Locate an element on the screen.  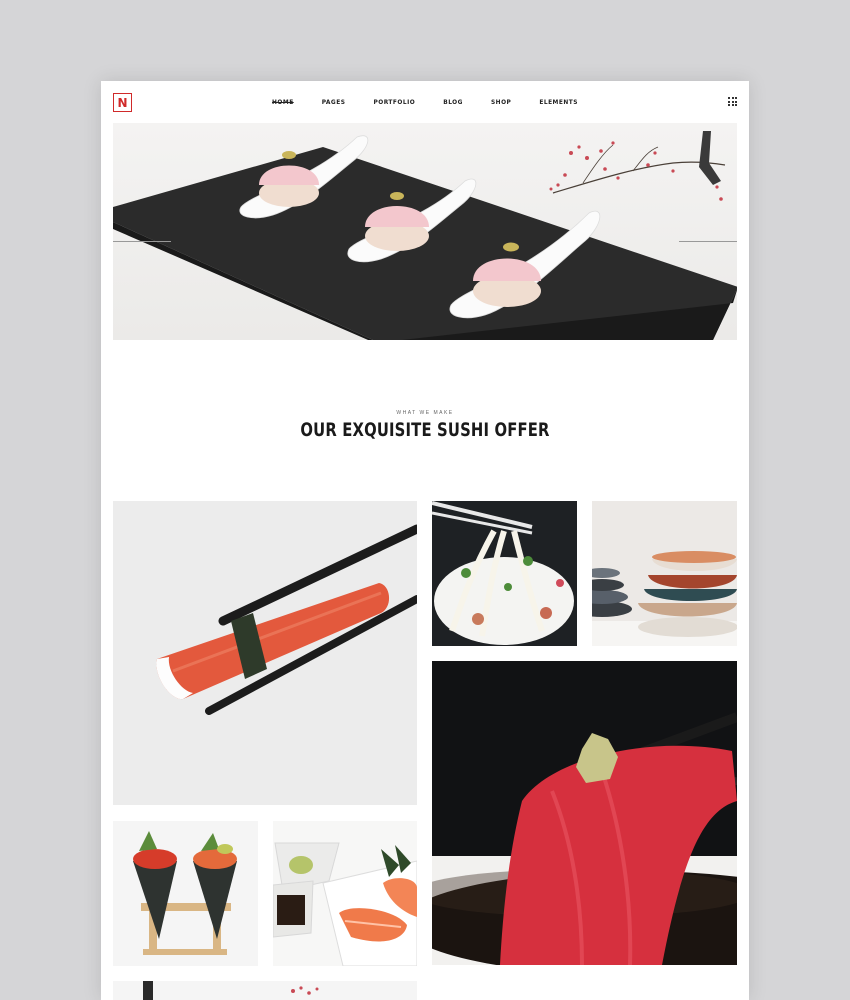
stacked-bowls-image is located at coordinates (664, 573).